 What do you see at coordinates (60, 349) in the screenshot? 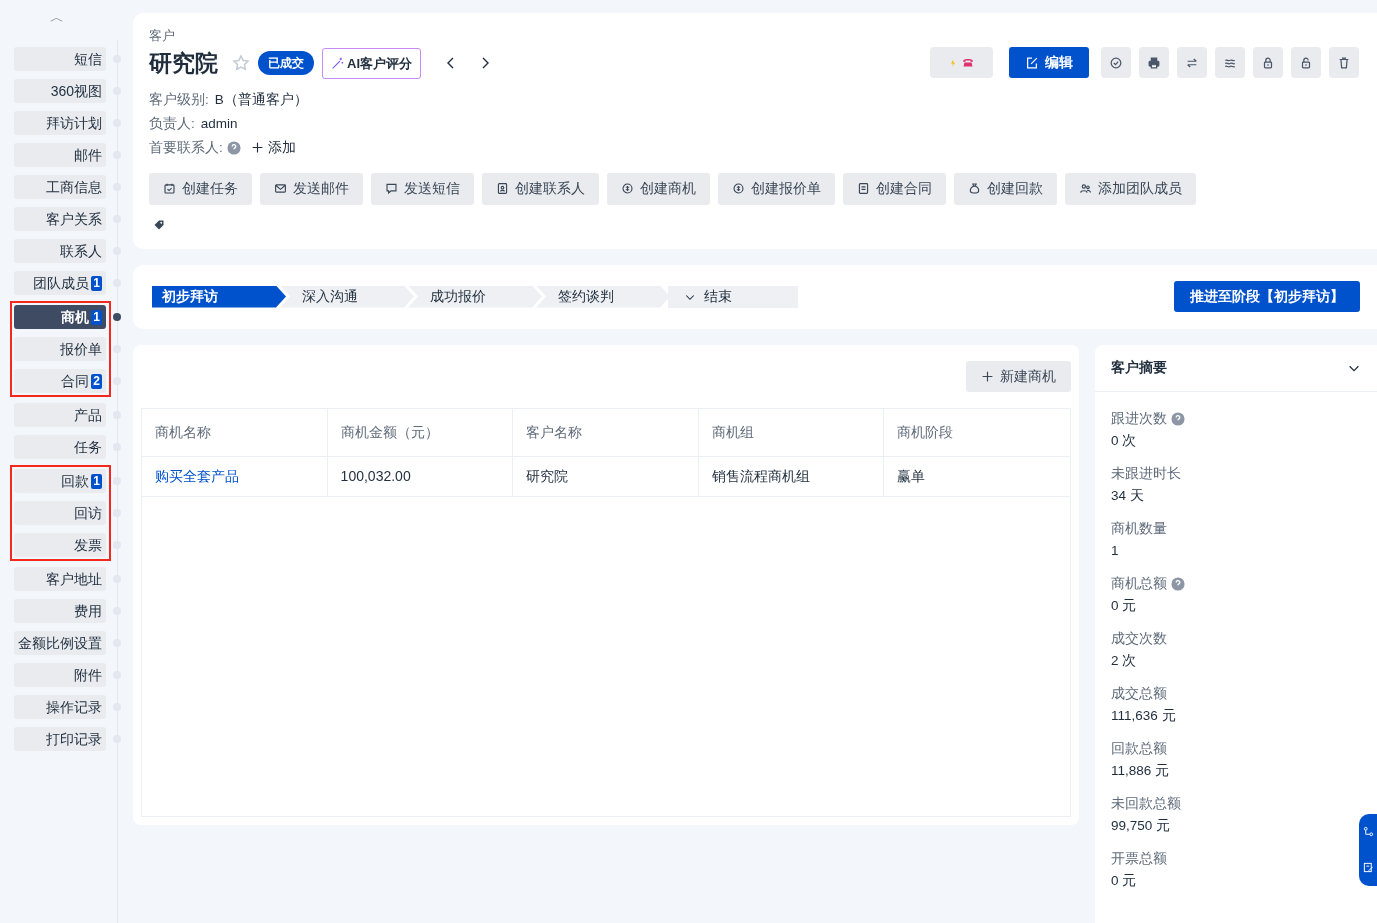
I see `sidebar-item: 报价单` at bounding box center [60, 349].